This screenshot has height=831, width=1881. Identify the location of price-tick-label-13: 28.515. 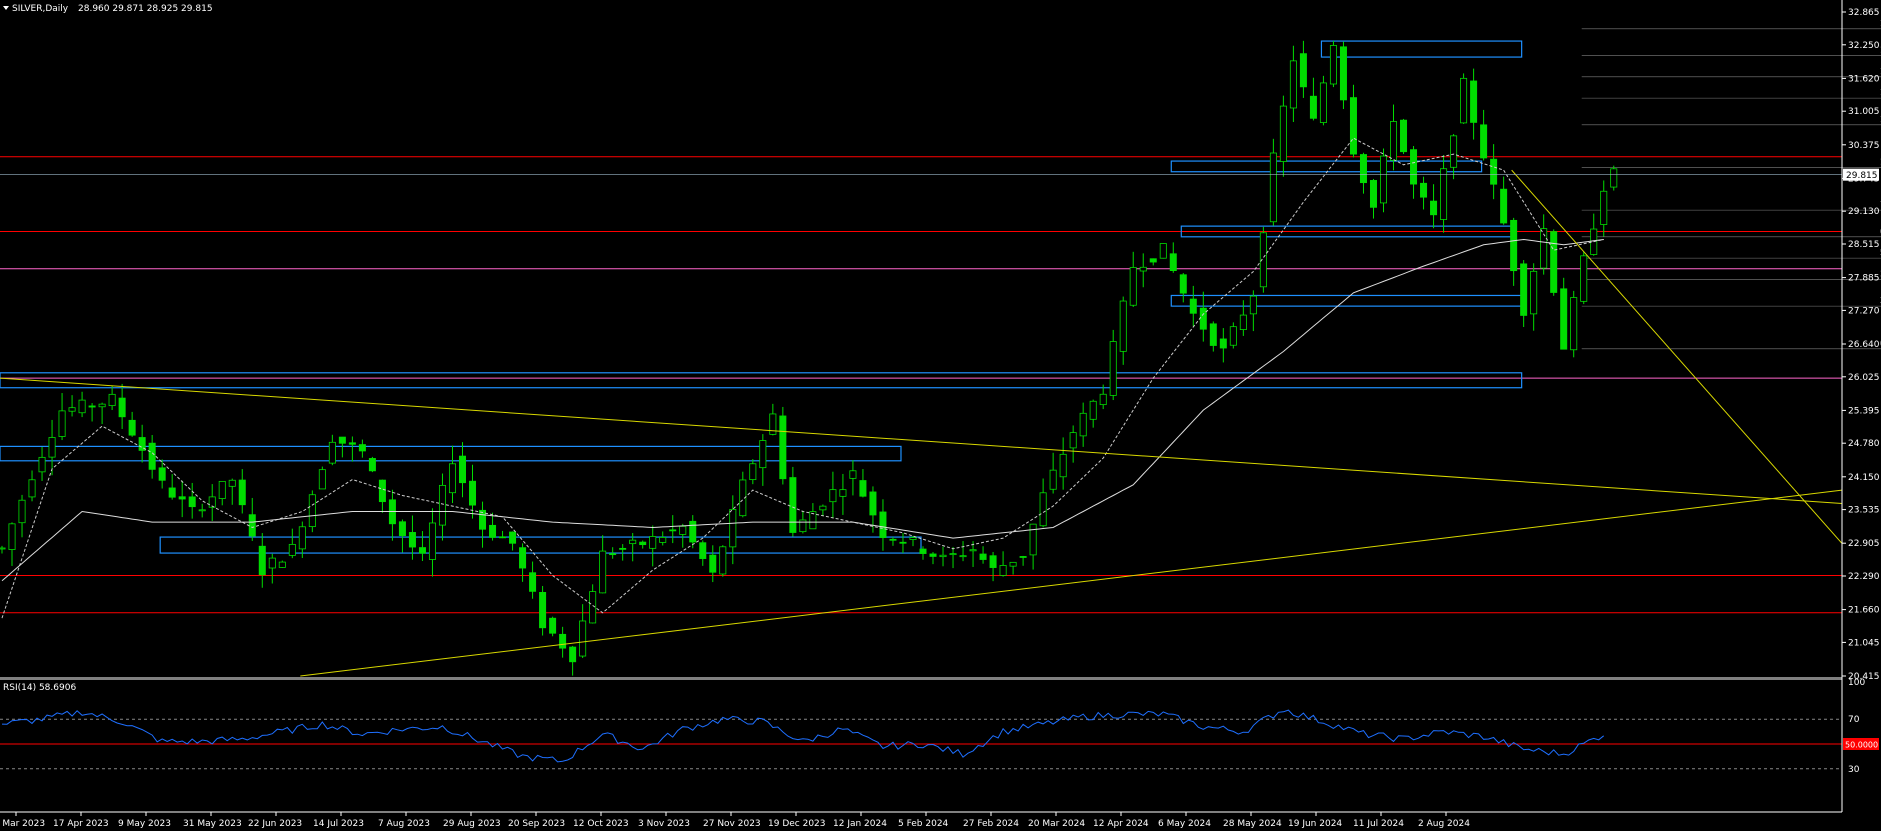
(1864, 245).